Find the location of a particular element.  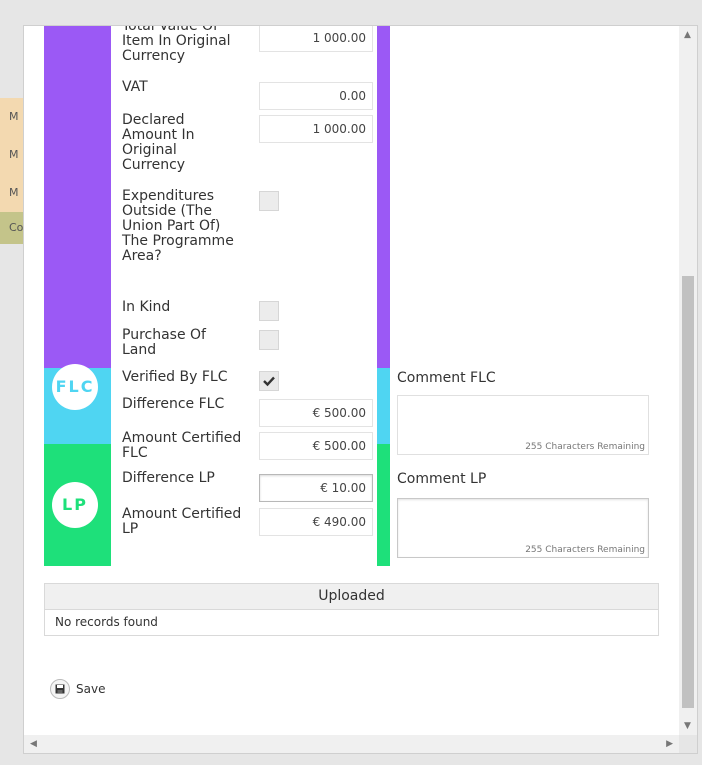

total-value-input: 1 000.00 is located at coordinates (316, 39).